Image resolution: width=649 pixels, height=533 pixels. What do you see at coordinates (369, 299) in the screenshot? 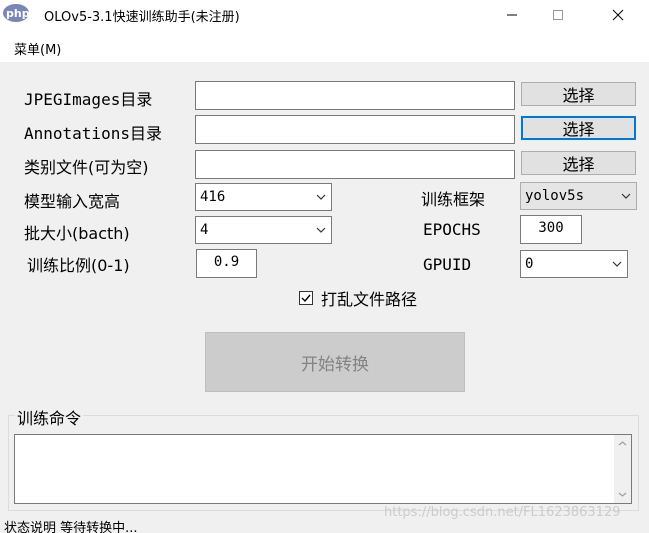
I see `shuffle-label: 打乱文件路径` at bounding box center [369, 299].